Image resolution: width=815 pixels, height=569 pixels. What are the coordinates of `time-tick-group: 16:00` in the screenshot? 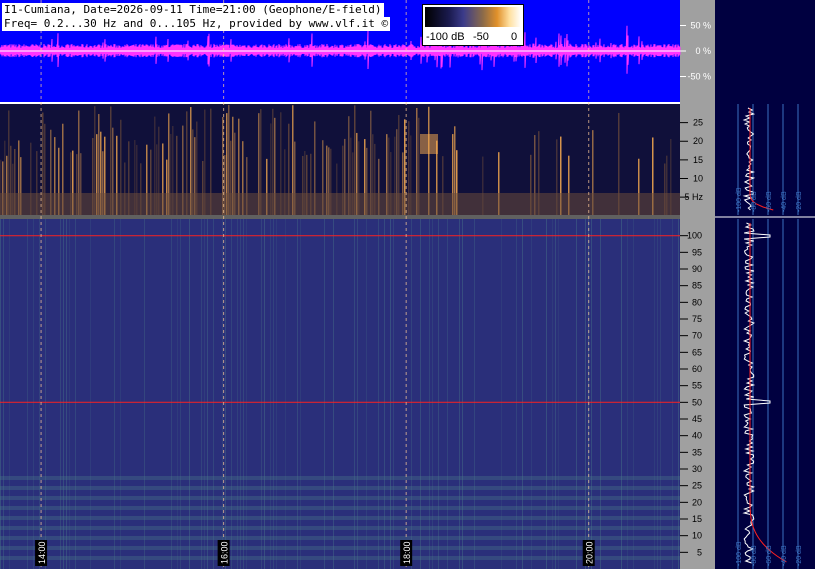 It's located at (223, 553).